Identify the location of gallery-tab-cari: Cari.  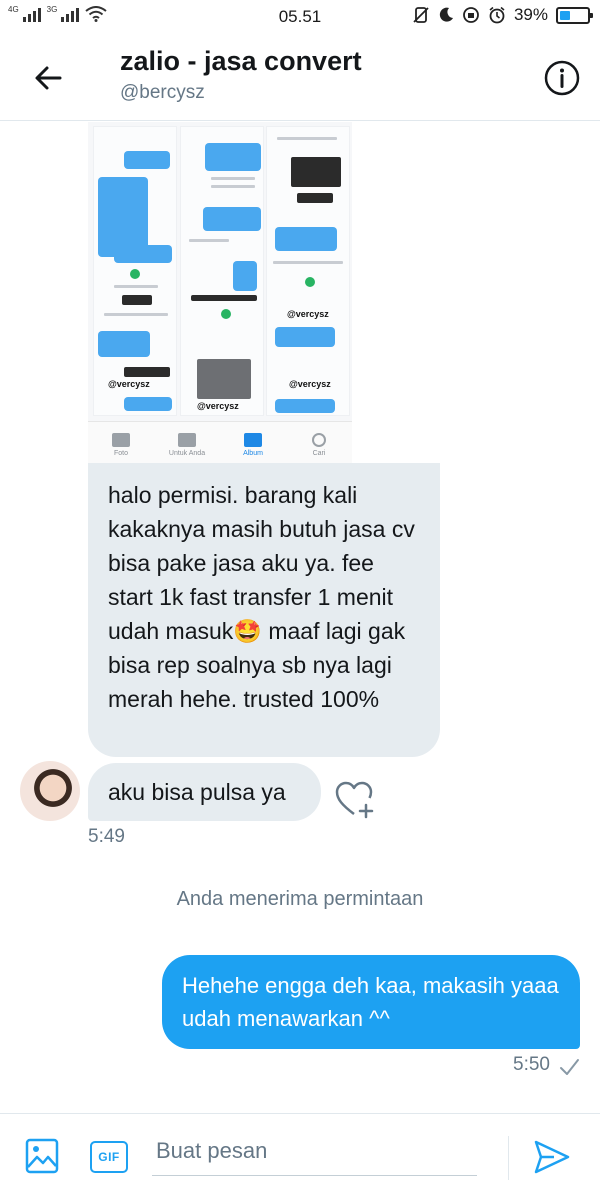
(319, 444).